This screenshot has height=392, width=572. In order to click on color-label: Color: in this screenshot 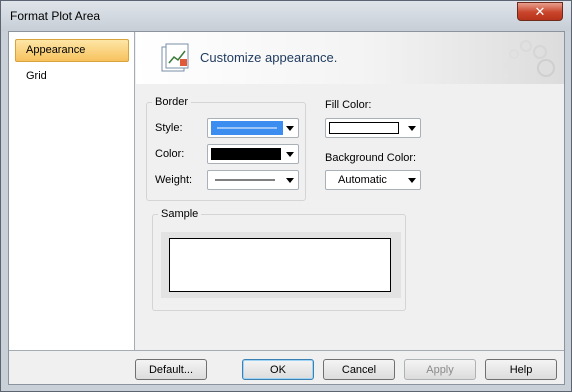, I will do `click(170, 154)`.